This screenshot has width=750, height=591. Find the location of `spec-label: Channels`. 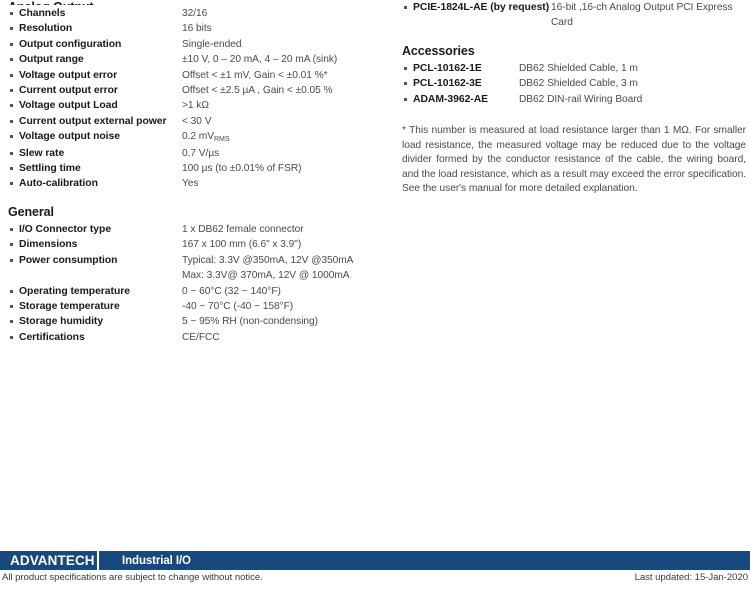

spec-label: Channels is located at coordinates (42, 13).